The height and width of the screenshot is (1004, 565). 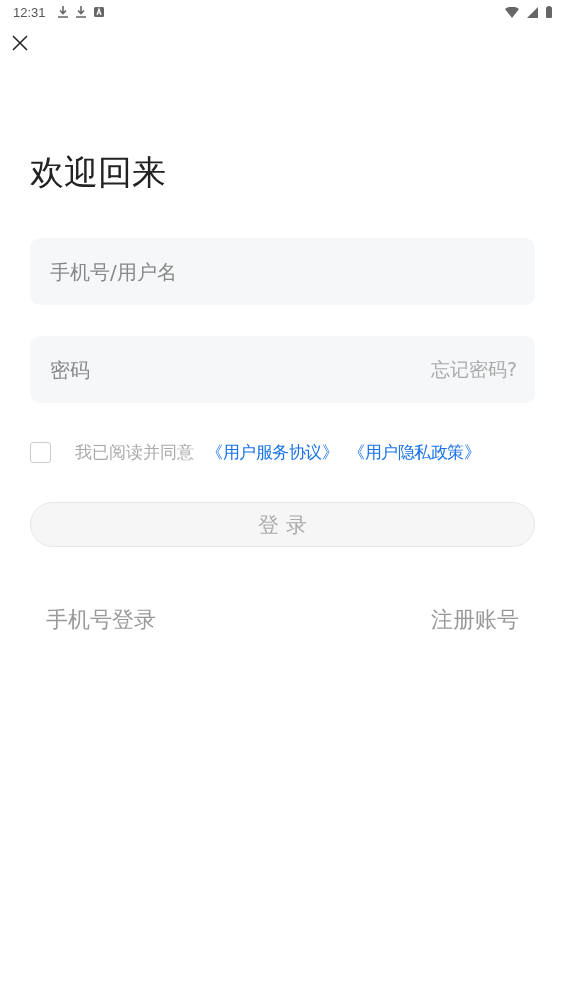 What do you see at coordinates (240, 369) in the screenshot?
I see `password-input: 密码` at bounding box center [240, 369].